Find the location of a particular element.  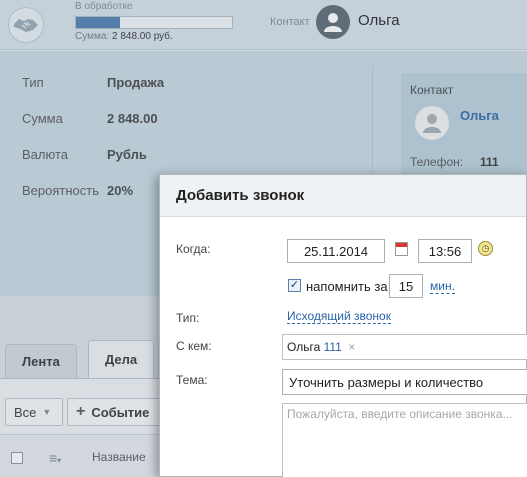

remind-checkbox: ✓ is located at coordinates (294, 285).